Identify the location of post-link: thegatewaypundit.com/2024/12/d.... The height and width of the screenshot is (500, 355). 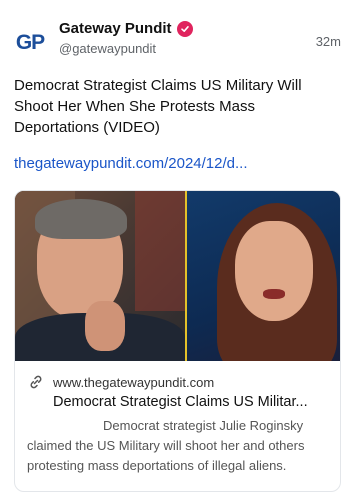
(179, 163).